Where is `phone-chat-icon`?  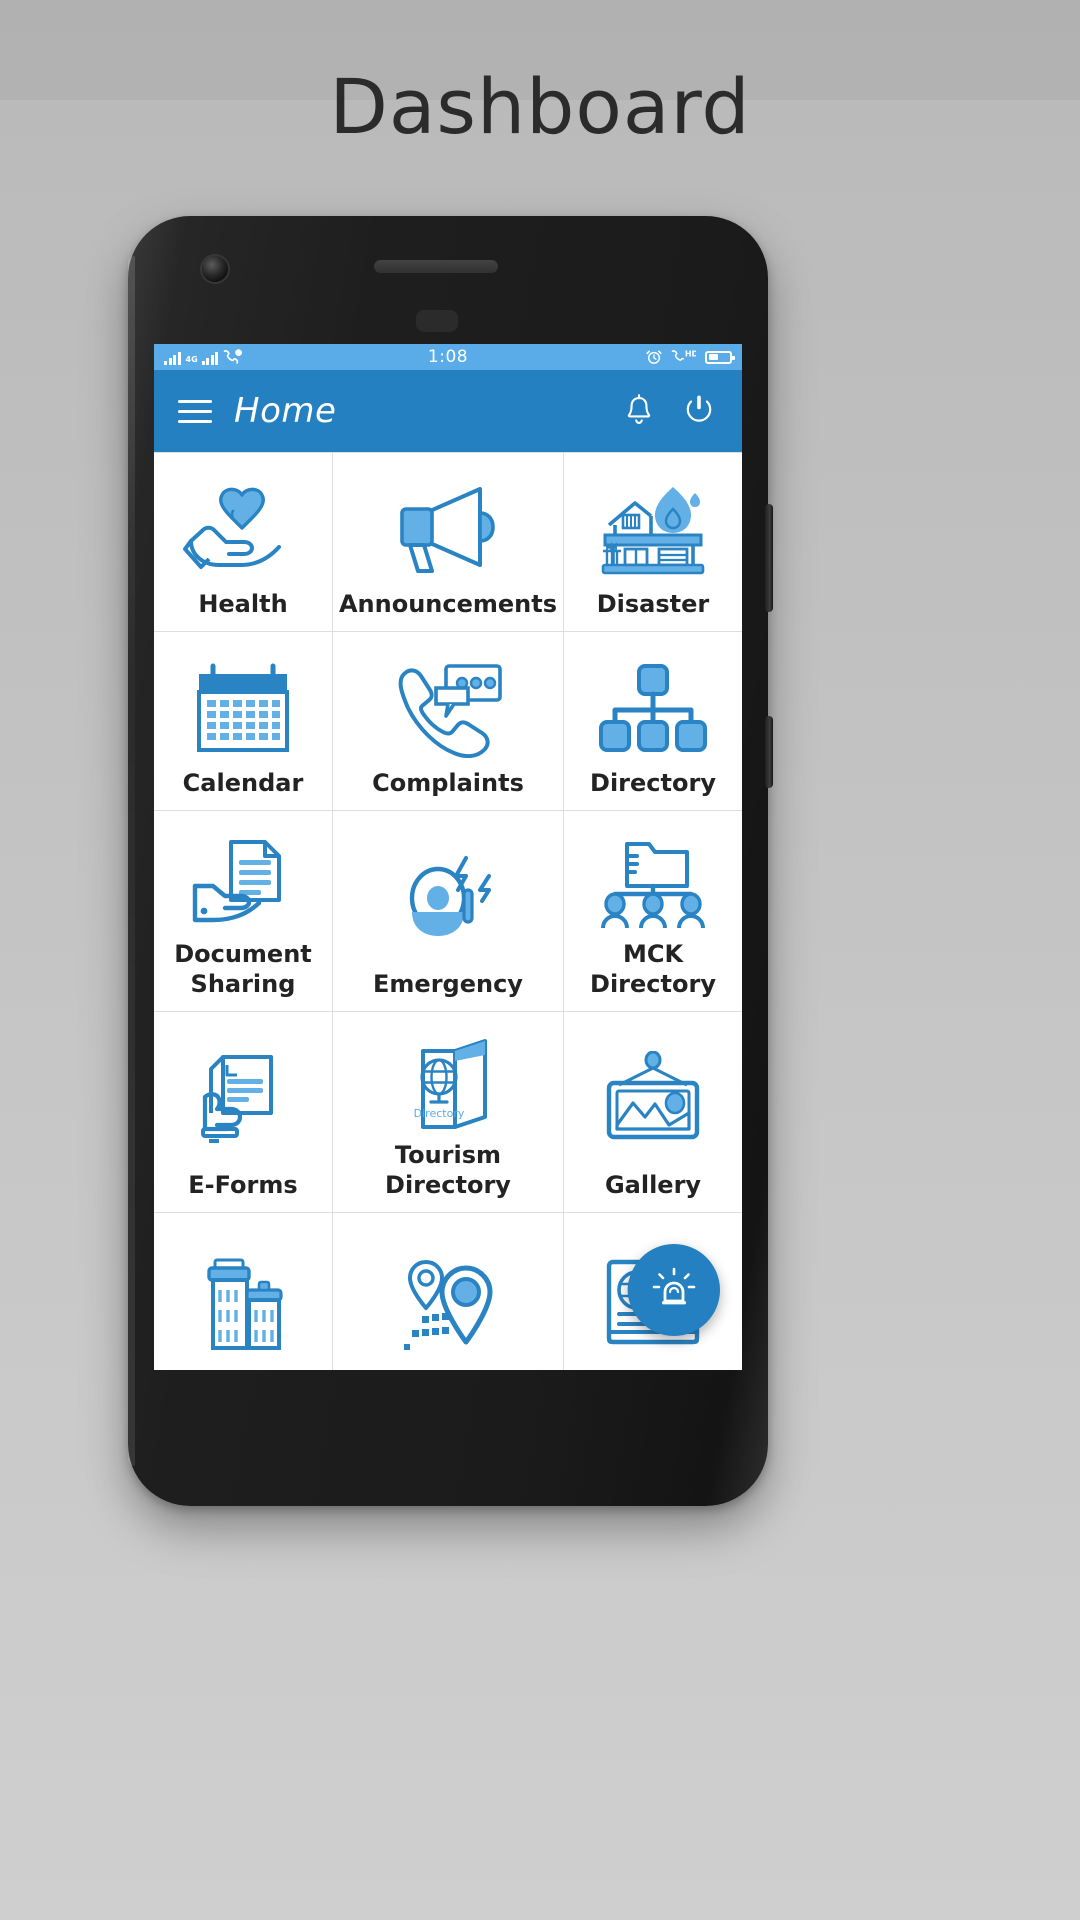 phone-chat-icon is located at coordinates (448, 708).